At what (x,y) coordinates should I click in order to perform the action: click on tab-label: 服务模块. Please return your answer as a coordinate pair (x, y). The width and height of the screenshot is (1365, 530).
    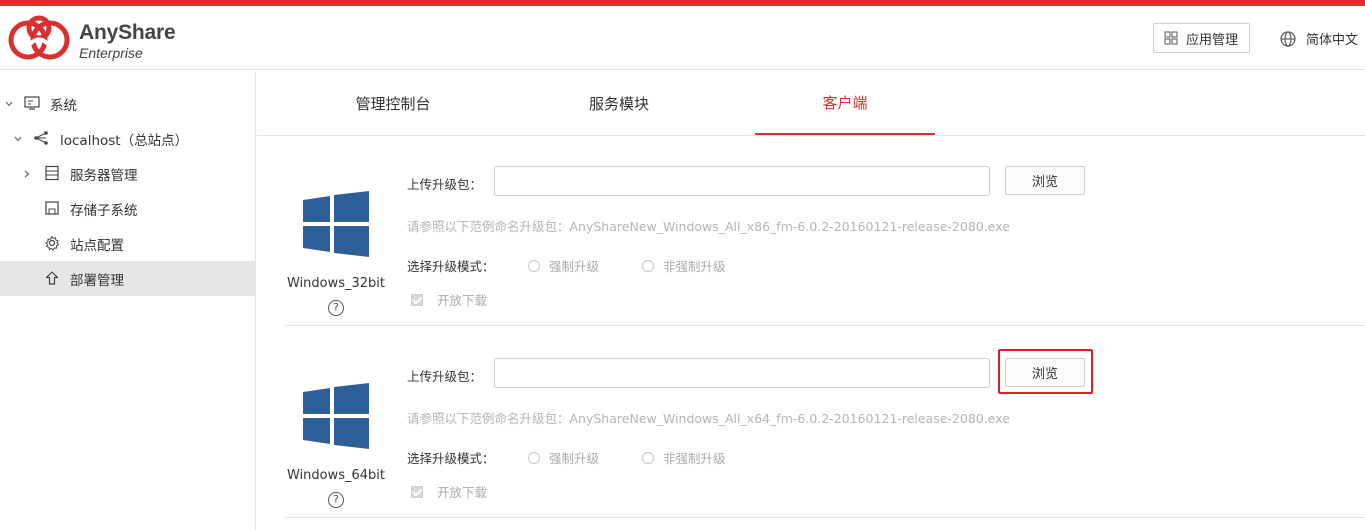
    Looking at the image, I should click on (618, 103).